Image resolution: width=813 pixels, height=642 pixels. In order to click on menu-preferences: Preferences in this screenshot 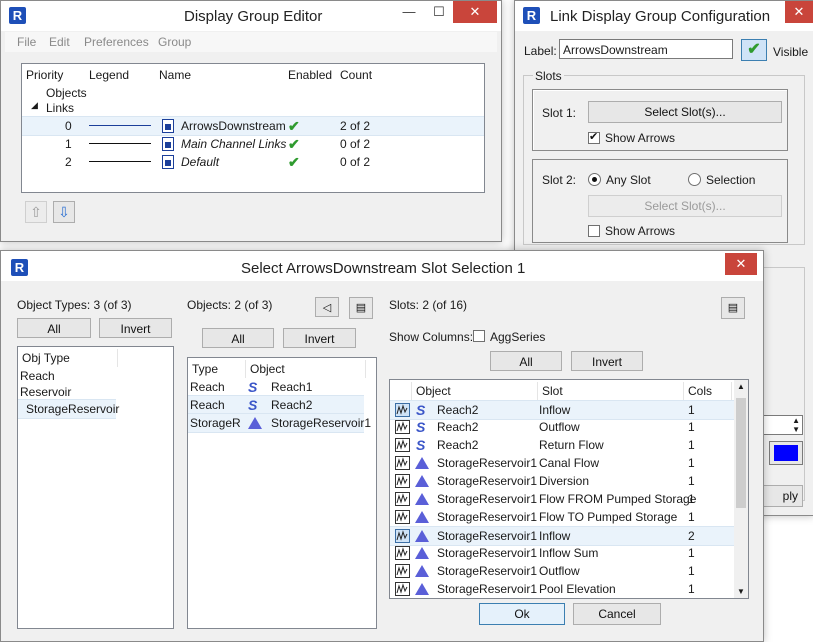, I will do `click(116, 42)`.